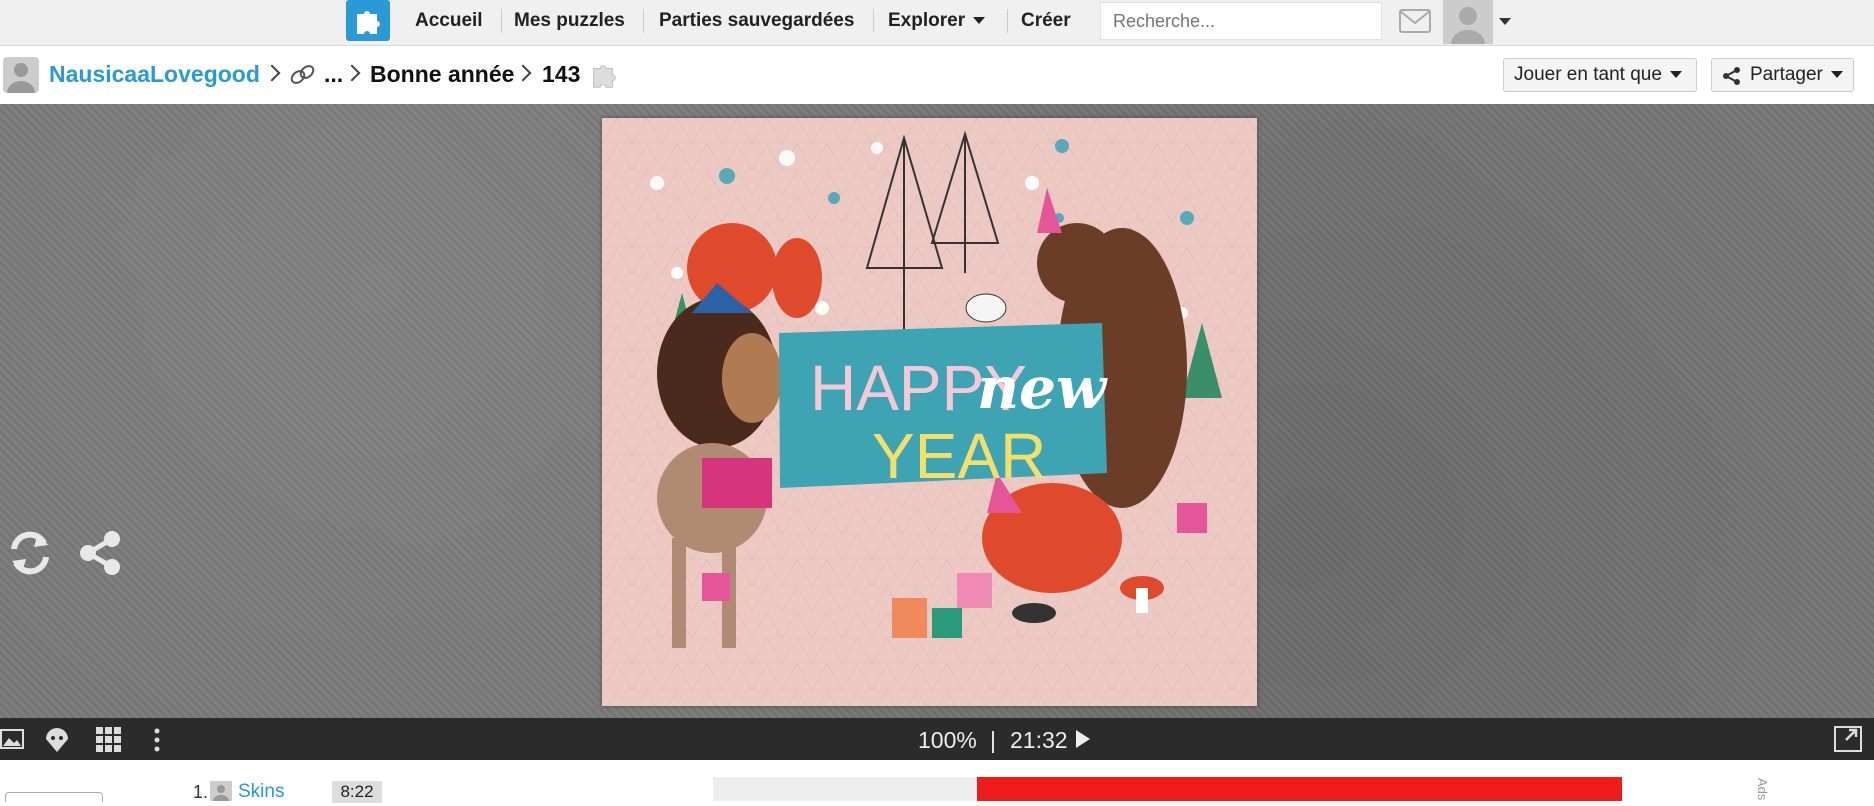  Describe the element at coordinates (57, 742) in the screenshot. I see `ghost-image-icon` at that location.